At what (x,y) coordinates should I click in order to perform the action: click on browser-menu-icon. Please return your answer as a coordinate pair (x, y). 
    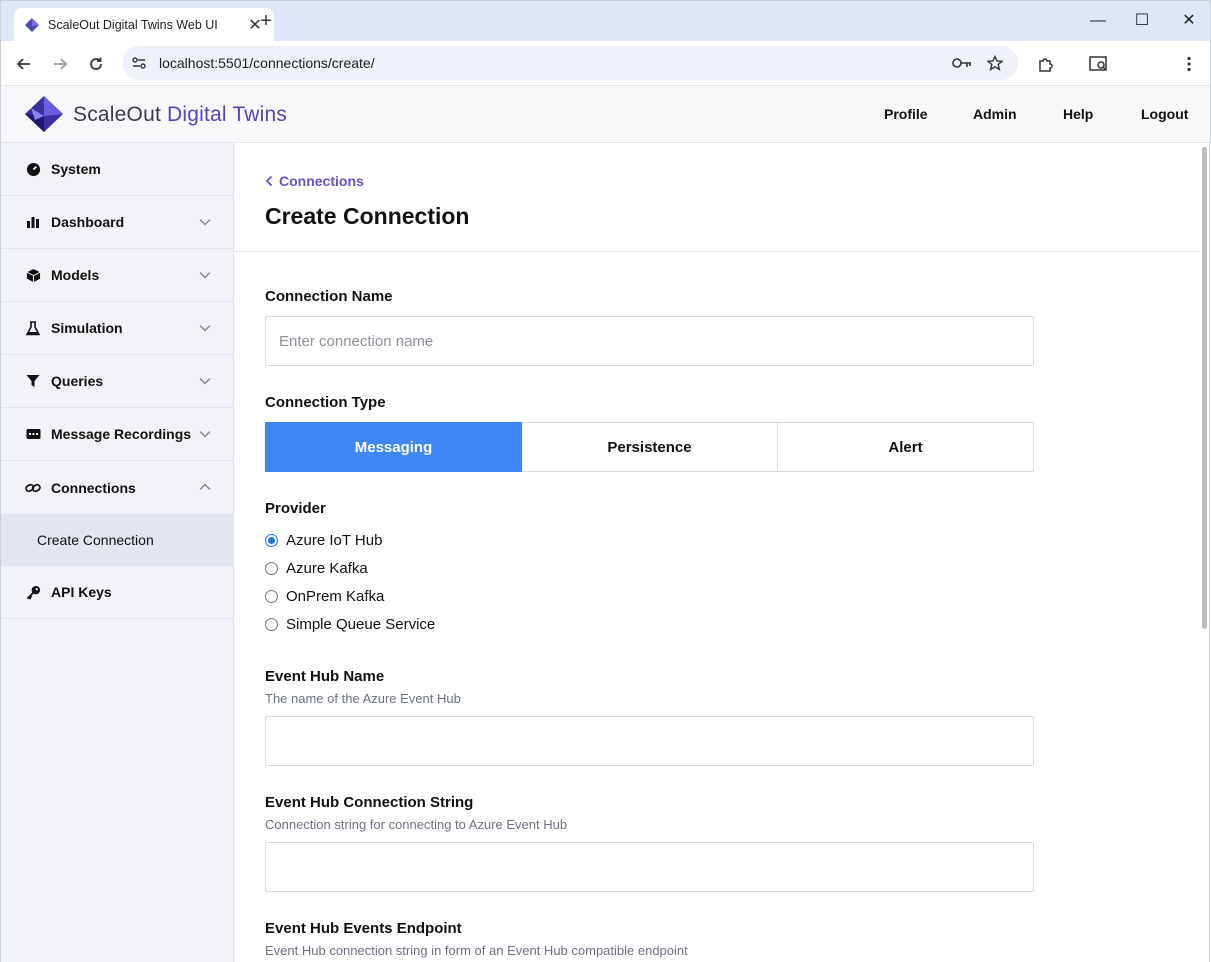
    Looking at the image, I should click on (1189, 64).